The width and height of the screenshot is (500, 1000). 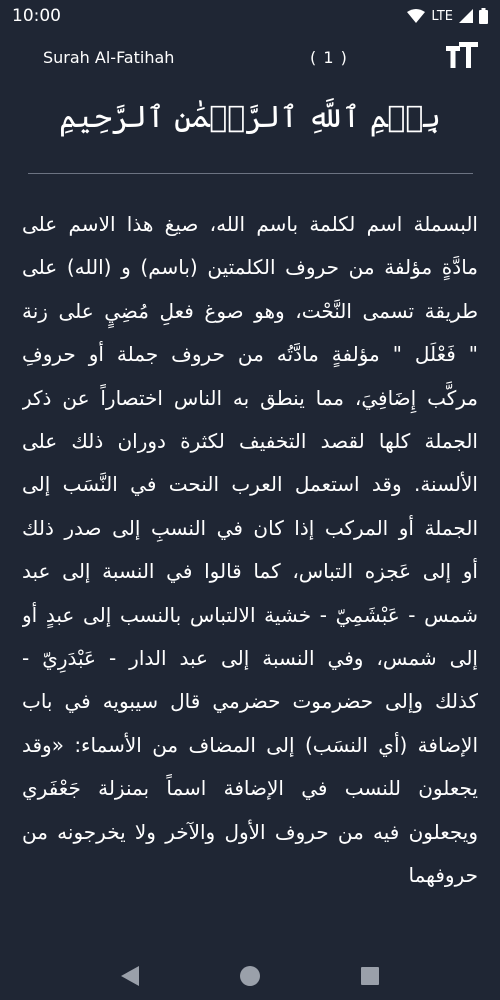 I want to click on status-icons: LTE, so click(x=447, y=16).